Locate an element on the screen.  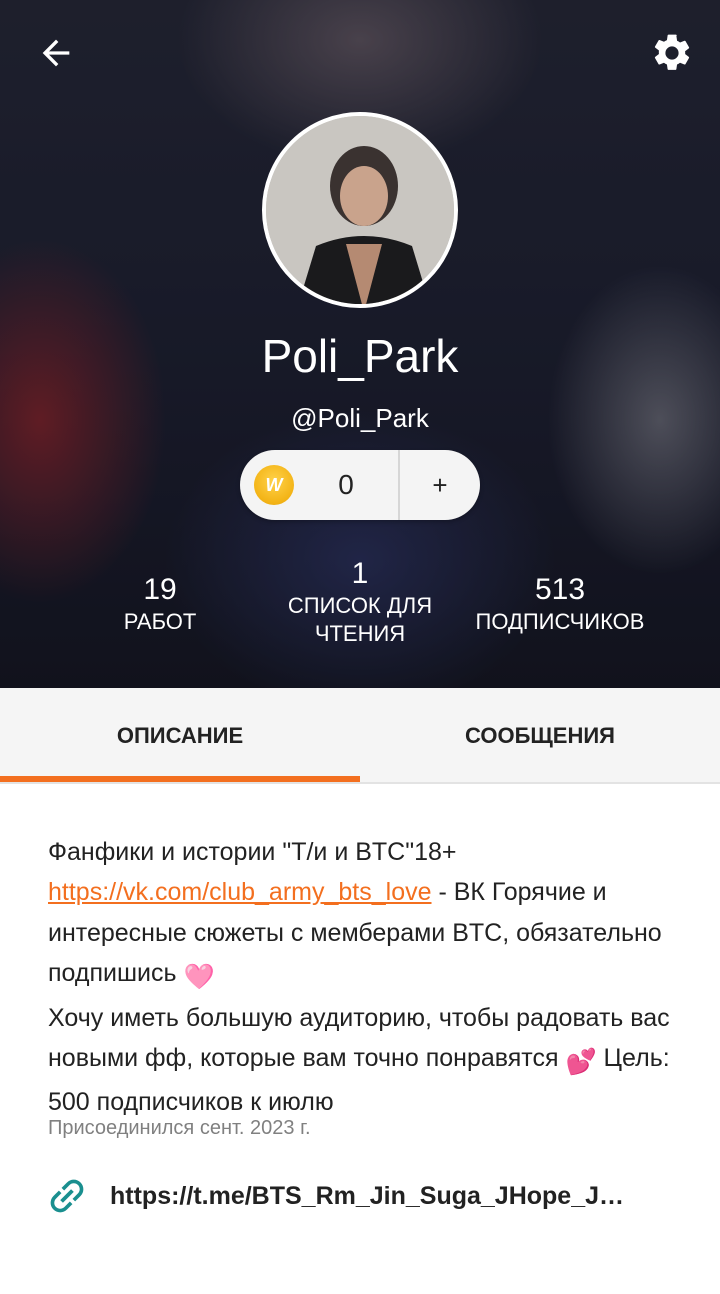
gear-icon is located at coordinates (672, 52).